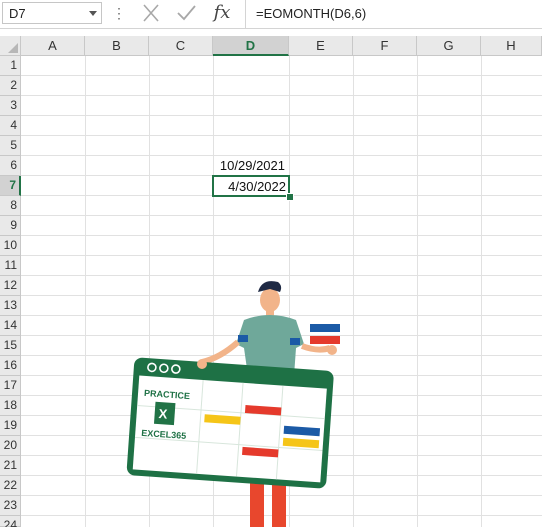 This screenshot has height=527, width=542. I want to click on cell-d7: 4/30/2022, so click(257, 186).